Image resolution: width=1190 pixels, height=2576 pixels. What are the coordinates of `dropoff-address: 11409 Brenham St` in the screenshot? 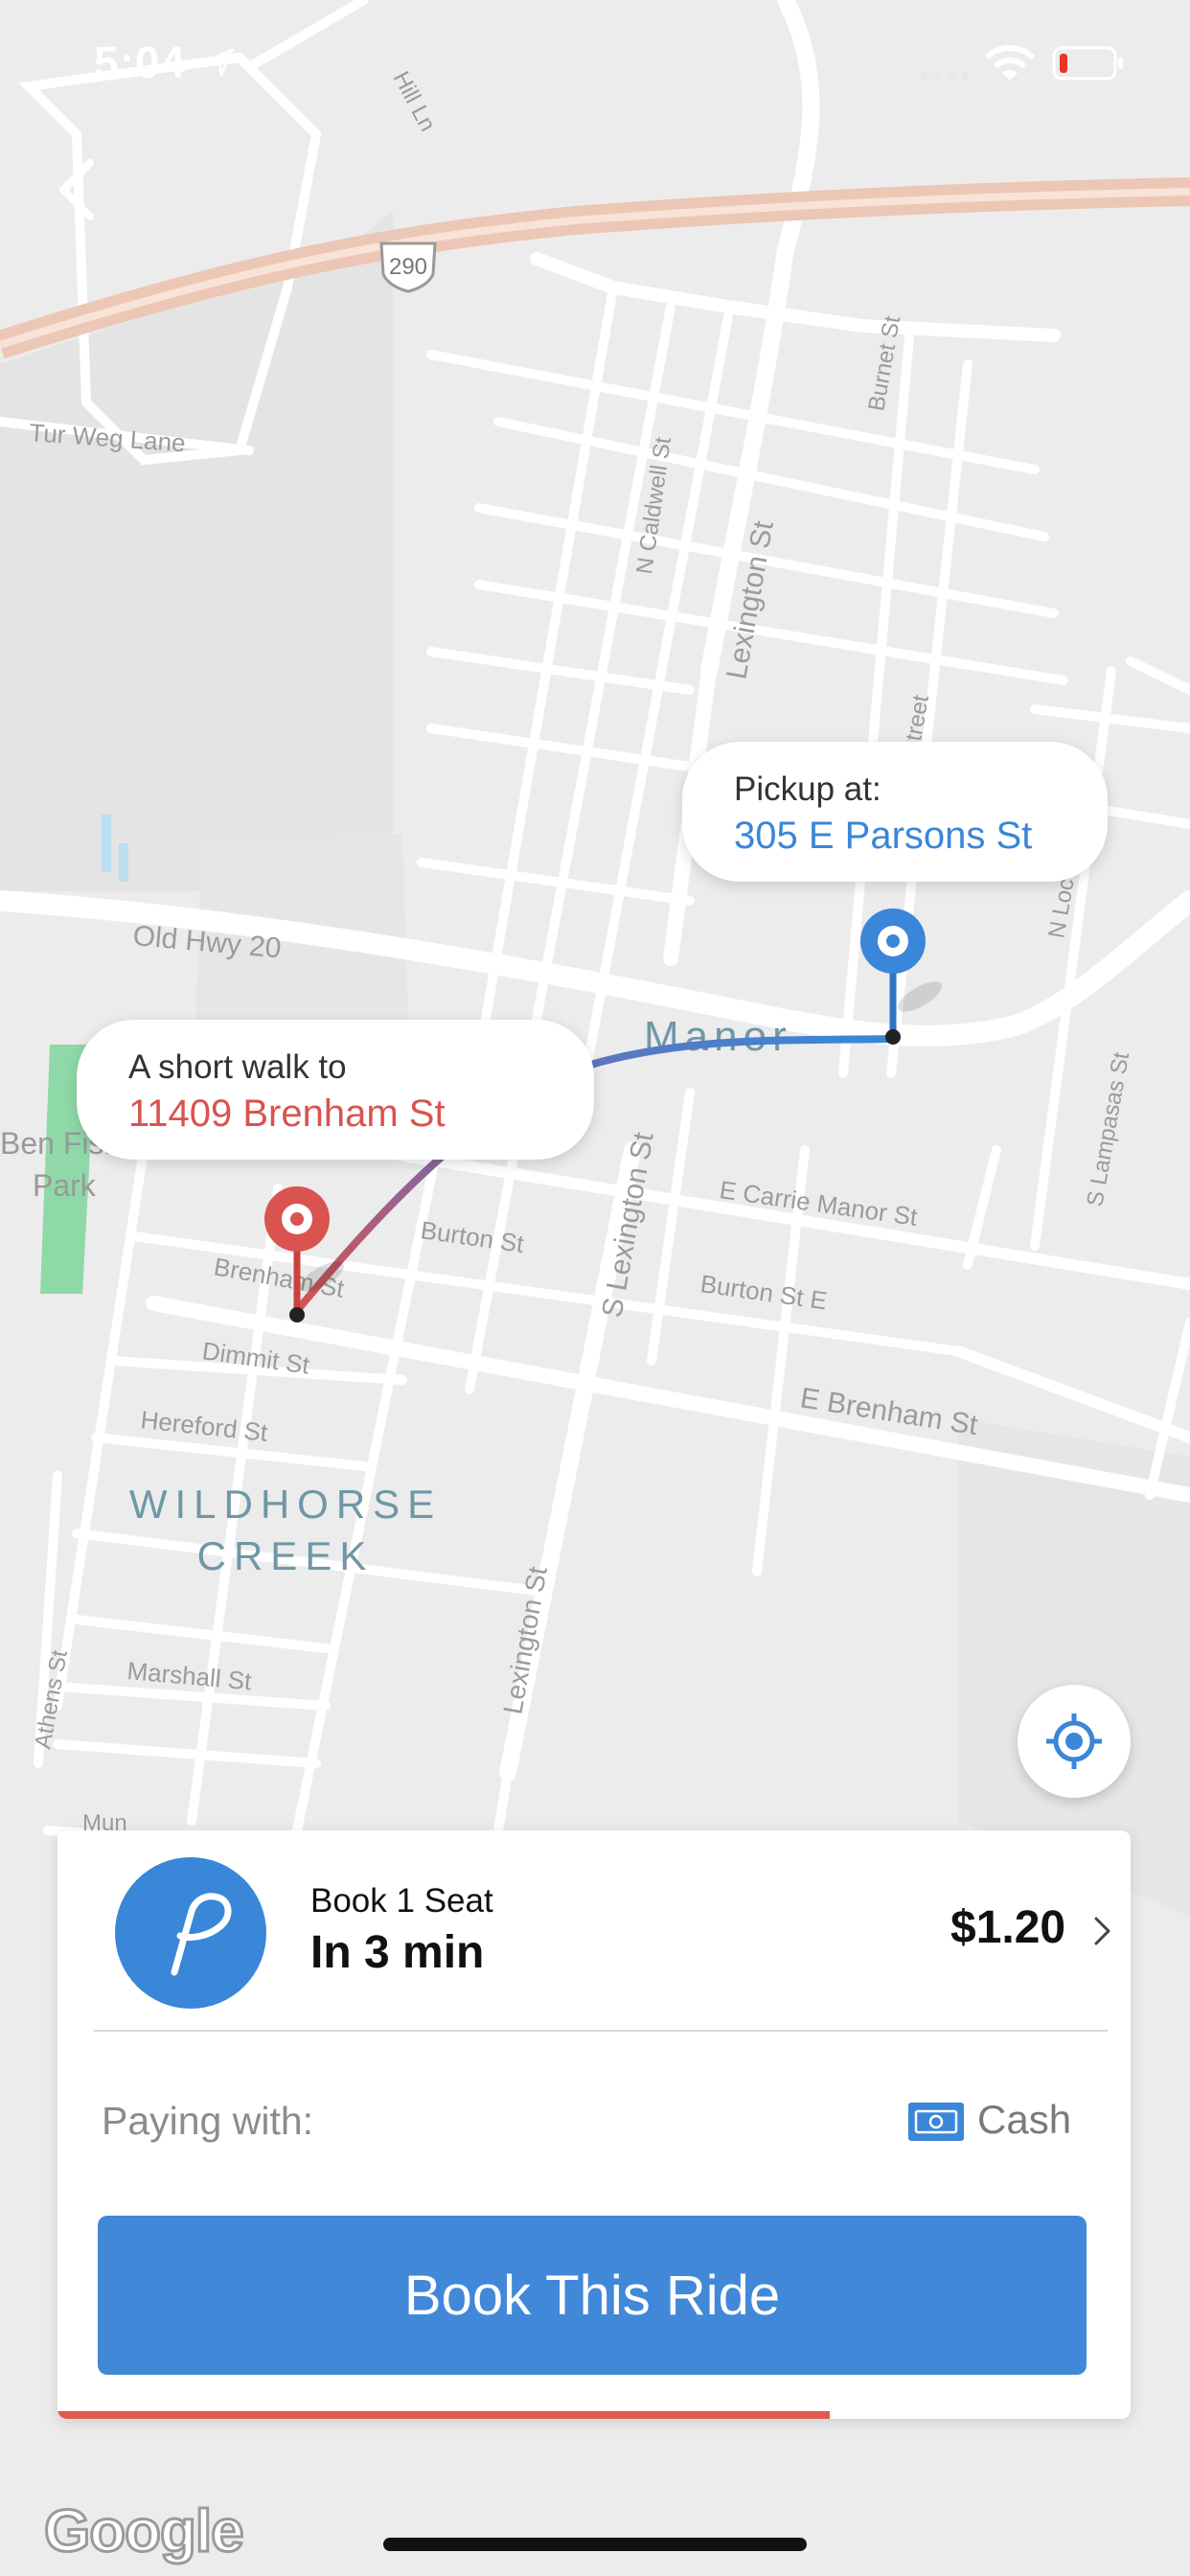 It's located at (287, 1113).